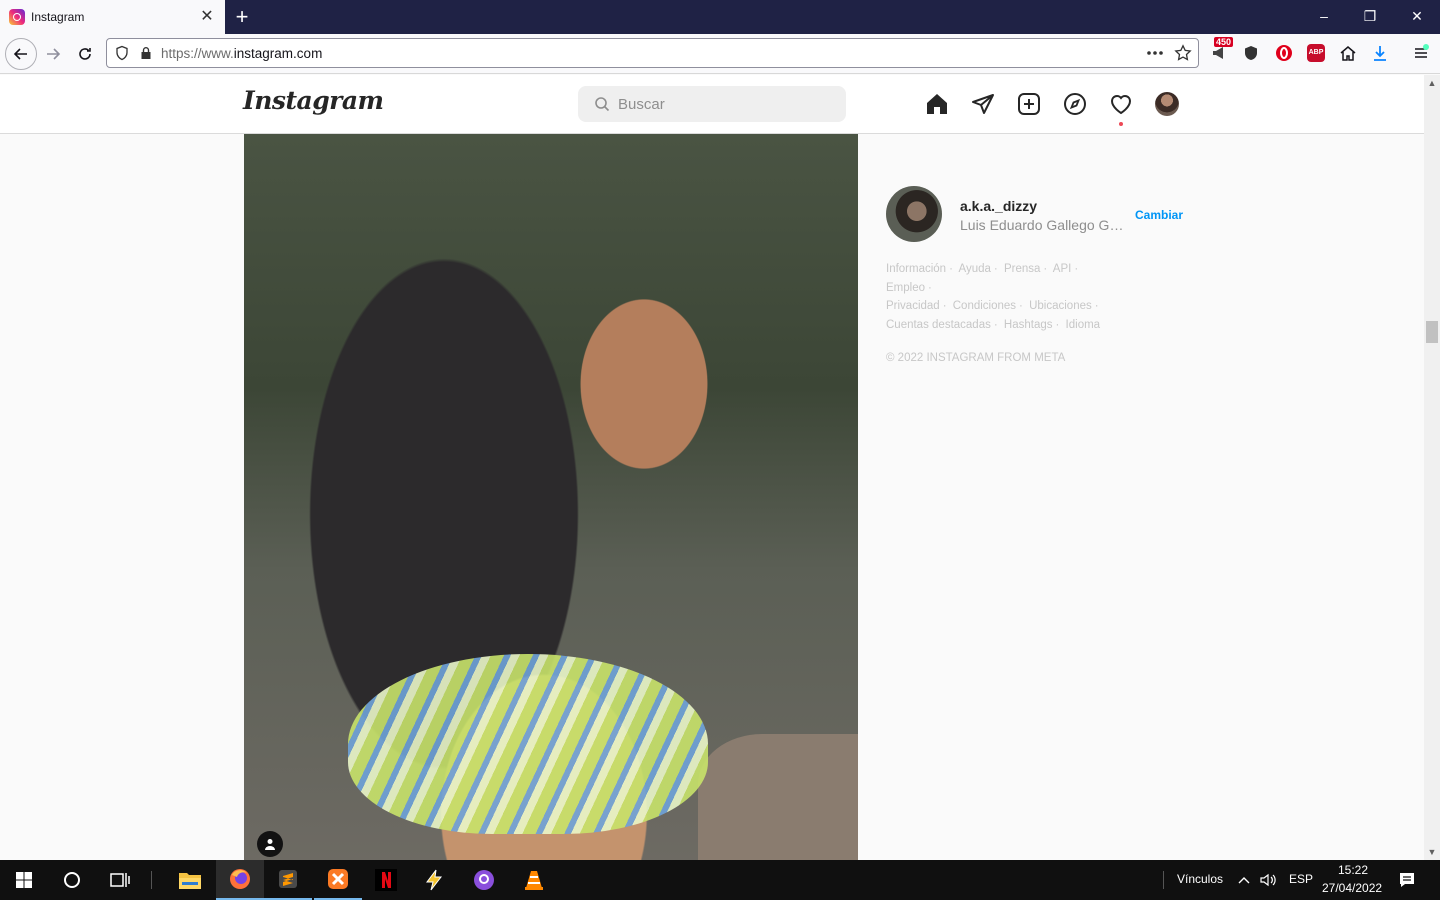  What do you see at coordinates (1348, 53) in the screenshot?
I see `home-button` at bounding box center [1348, 53].